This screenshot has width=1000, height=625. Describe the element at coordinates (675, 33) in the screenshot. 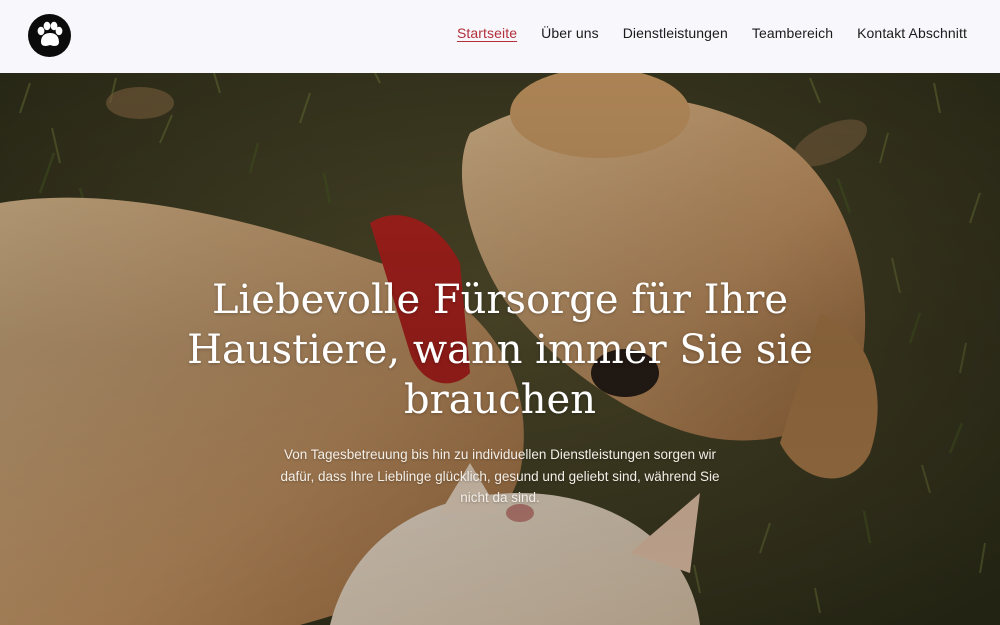

I see `nav-link-dienstleistungen: Dienstleistungen` at that location.